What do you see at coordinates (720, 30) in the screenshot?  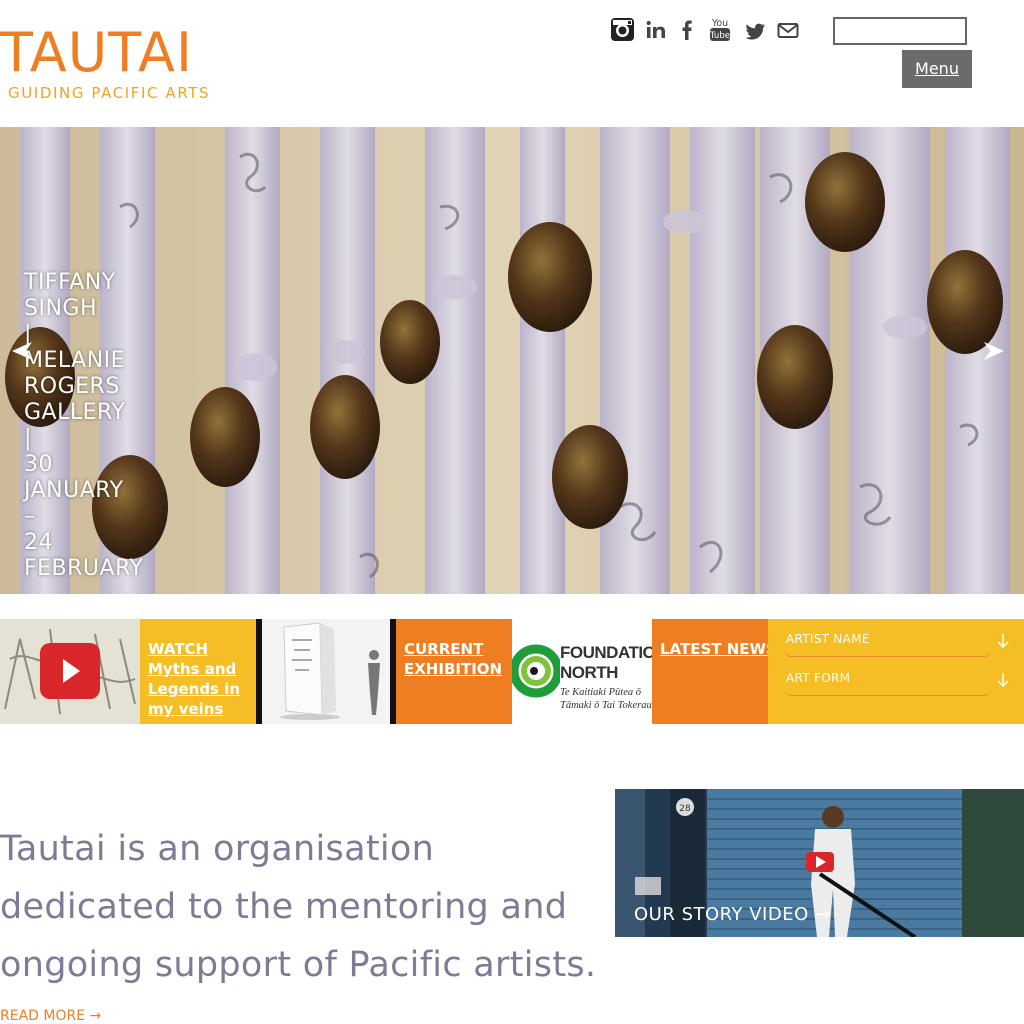 I see `youtube-icon: You Tube` at bounding box center [720, 30].